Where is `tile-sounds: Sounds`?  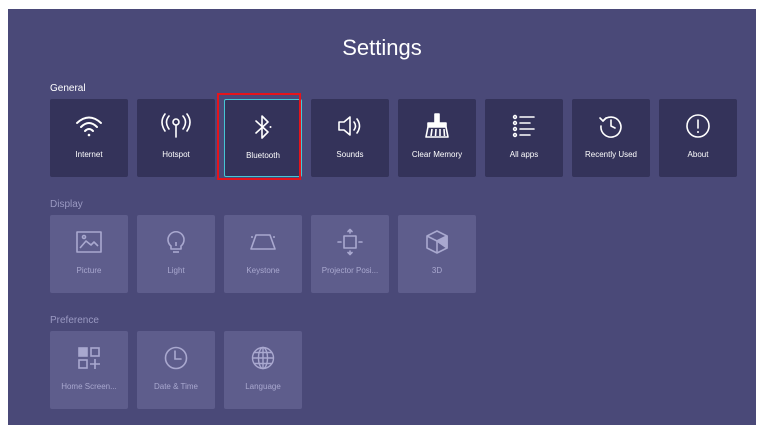
tile-sounds: Sounds is located at coordinates (350, 138).